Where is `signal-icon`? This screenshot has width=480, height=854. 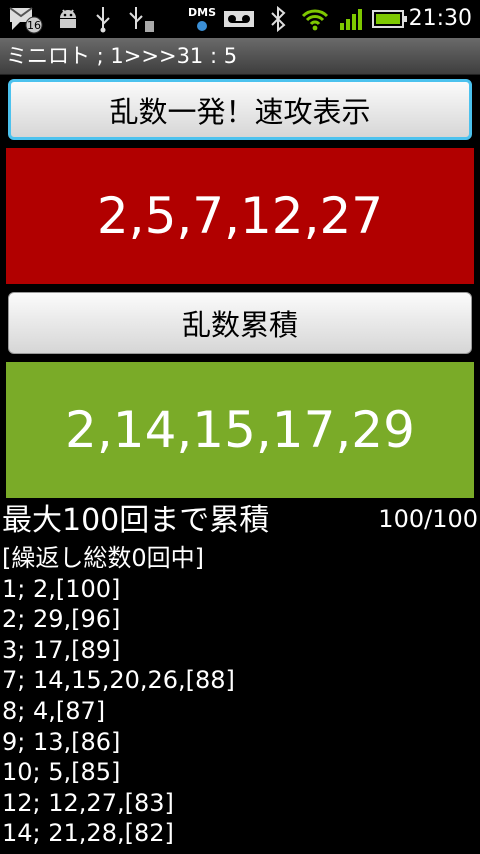 signal-icon is located at coordinates (352, 19).